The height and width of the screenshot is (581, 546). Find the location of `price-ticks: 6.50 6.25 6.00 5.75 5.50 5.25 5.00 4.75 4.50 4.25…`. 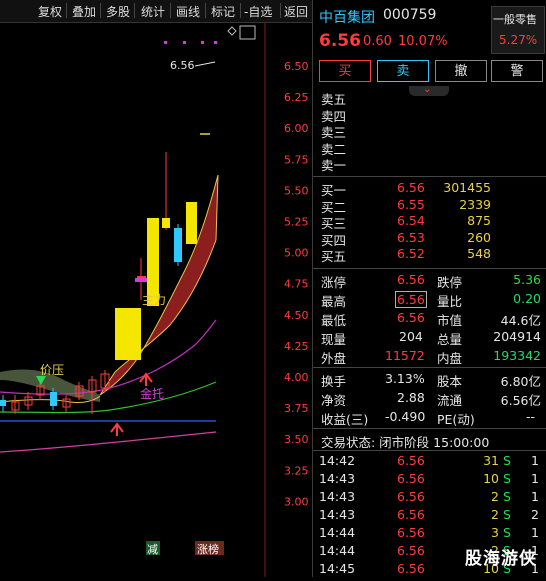

price-ticks: 6.50 6.25 6.00 5.75 5.50 5.25 5.00 4.75 4.50 4.25… is located at coordinates (296, 284).